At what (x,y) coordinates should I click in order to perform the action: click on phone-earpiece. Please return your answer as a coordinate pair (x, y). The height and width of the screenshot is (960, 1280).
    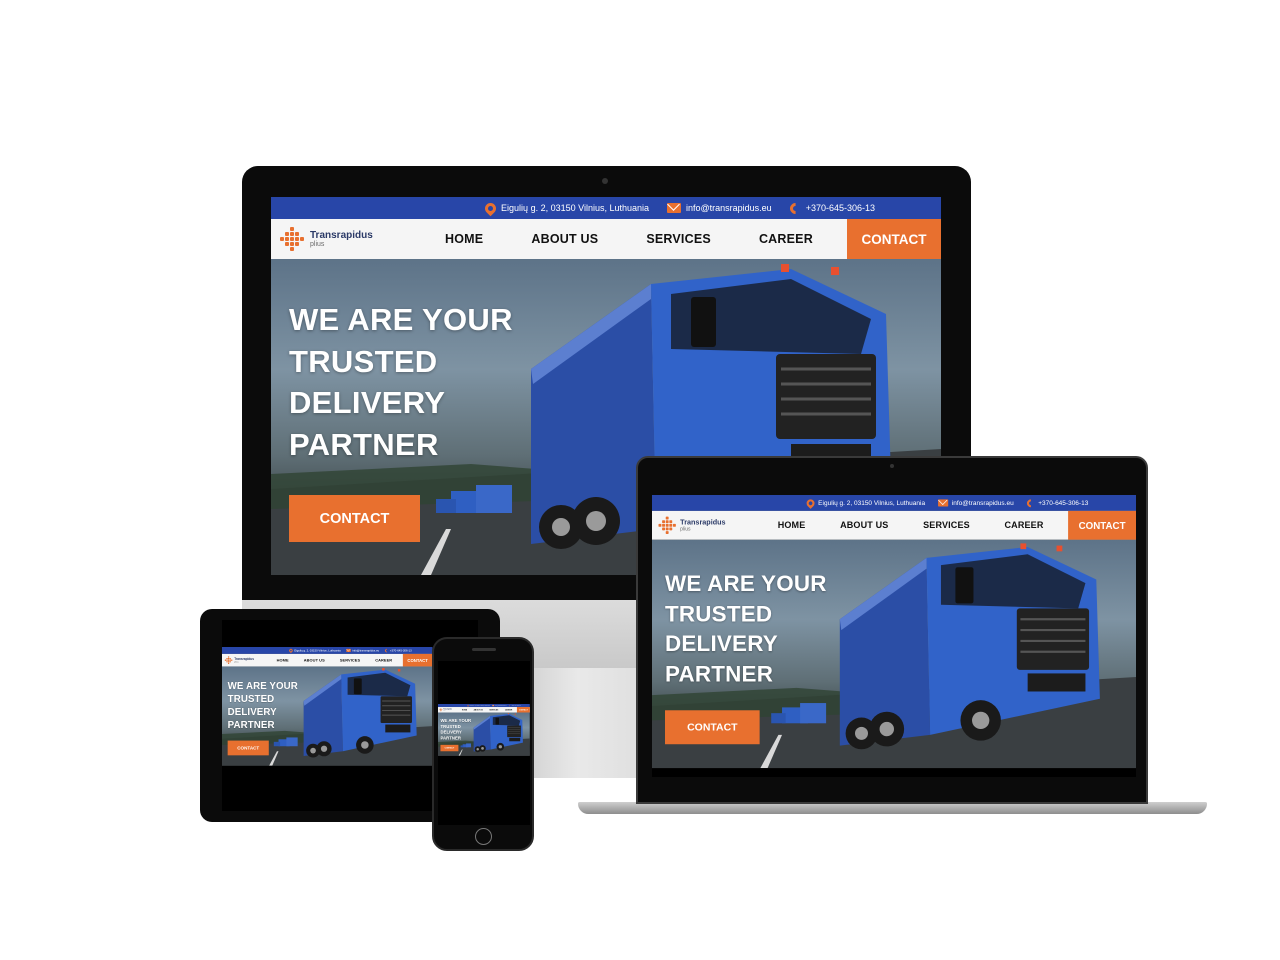
    Looking at the image, I should click on (484, 649).